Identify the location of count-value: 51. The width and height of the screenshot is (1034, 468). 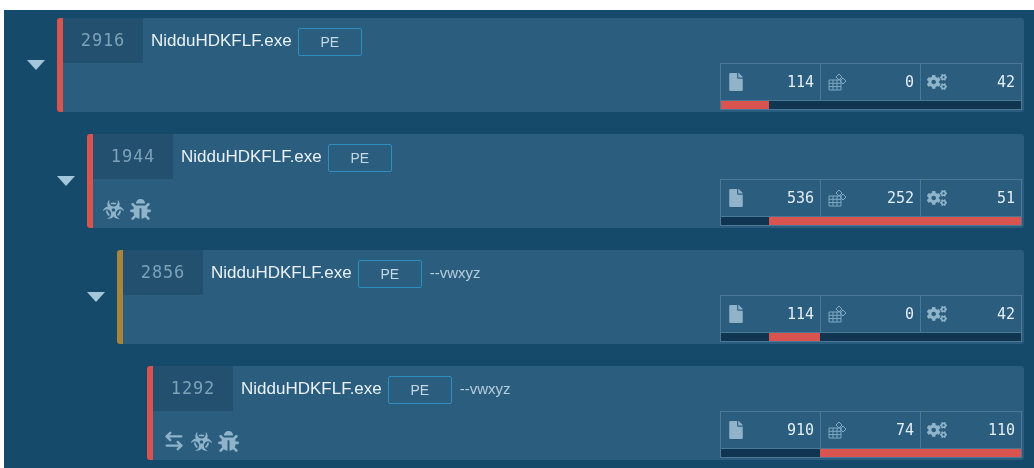
(1005, 198).